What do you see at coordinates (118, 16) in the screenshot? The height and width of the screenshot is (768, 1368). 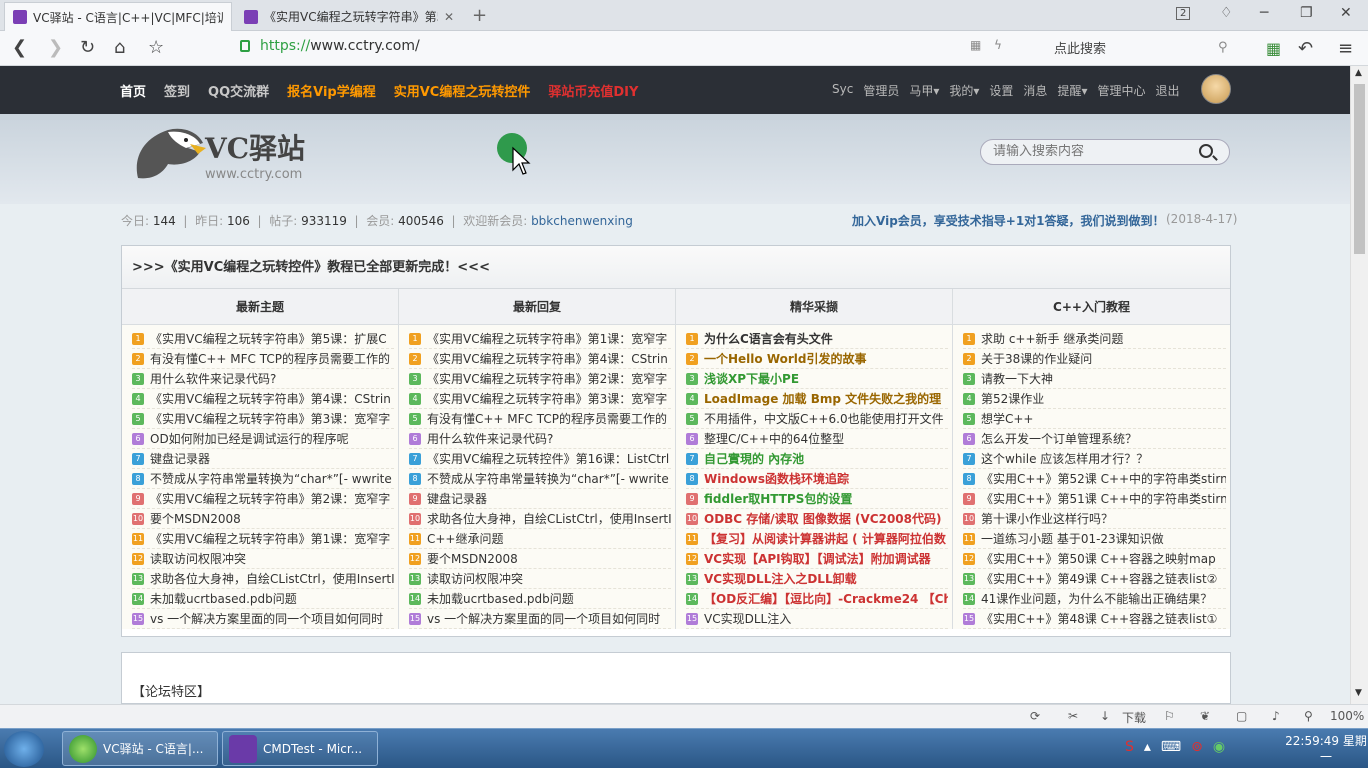 I see `tab-vc-yizhan: VC驿站 - C语言|C++|VC|MFC|培训` at bounding box center [118, 16].